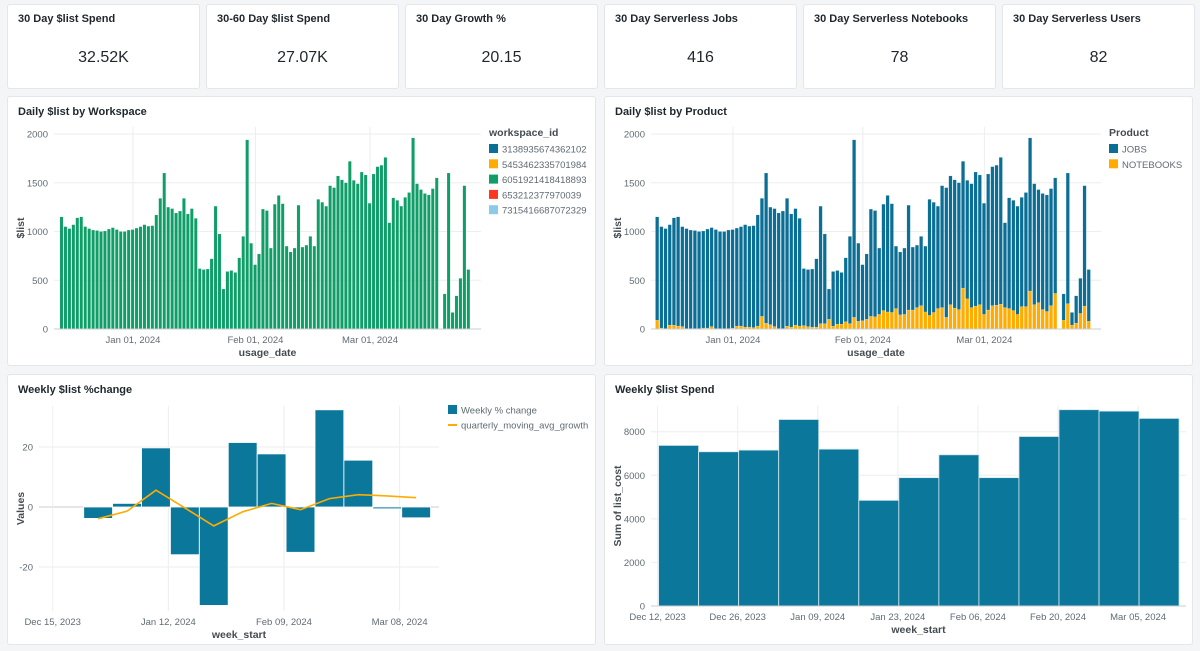  What do you see at coordinates (21, 508) in the screenshot?
I see `y-axis-title: Values` at bounding box center [21, 508].